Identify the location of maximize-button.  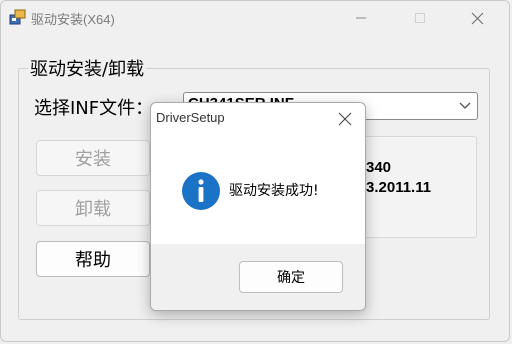
(420, 18).